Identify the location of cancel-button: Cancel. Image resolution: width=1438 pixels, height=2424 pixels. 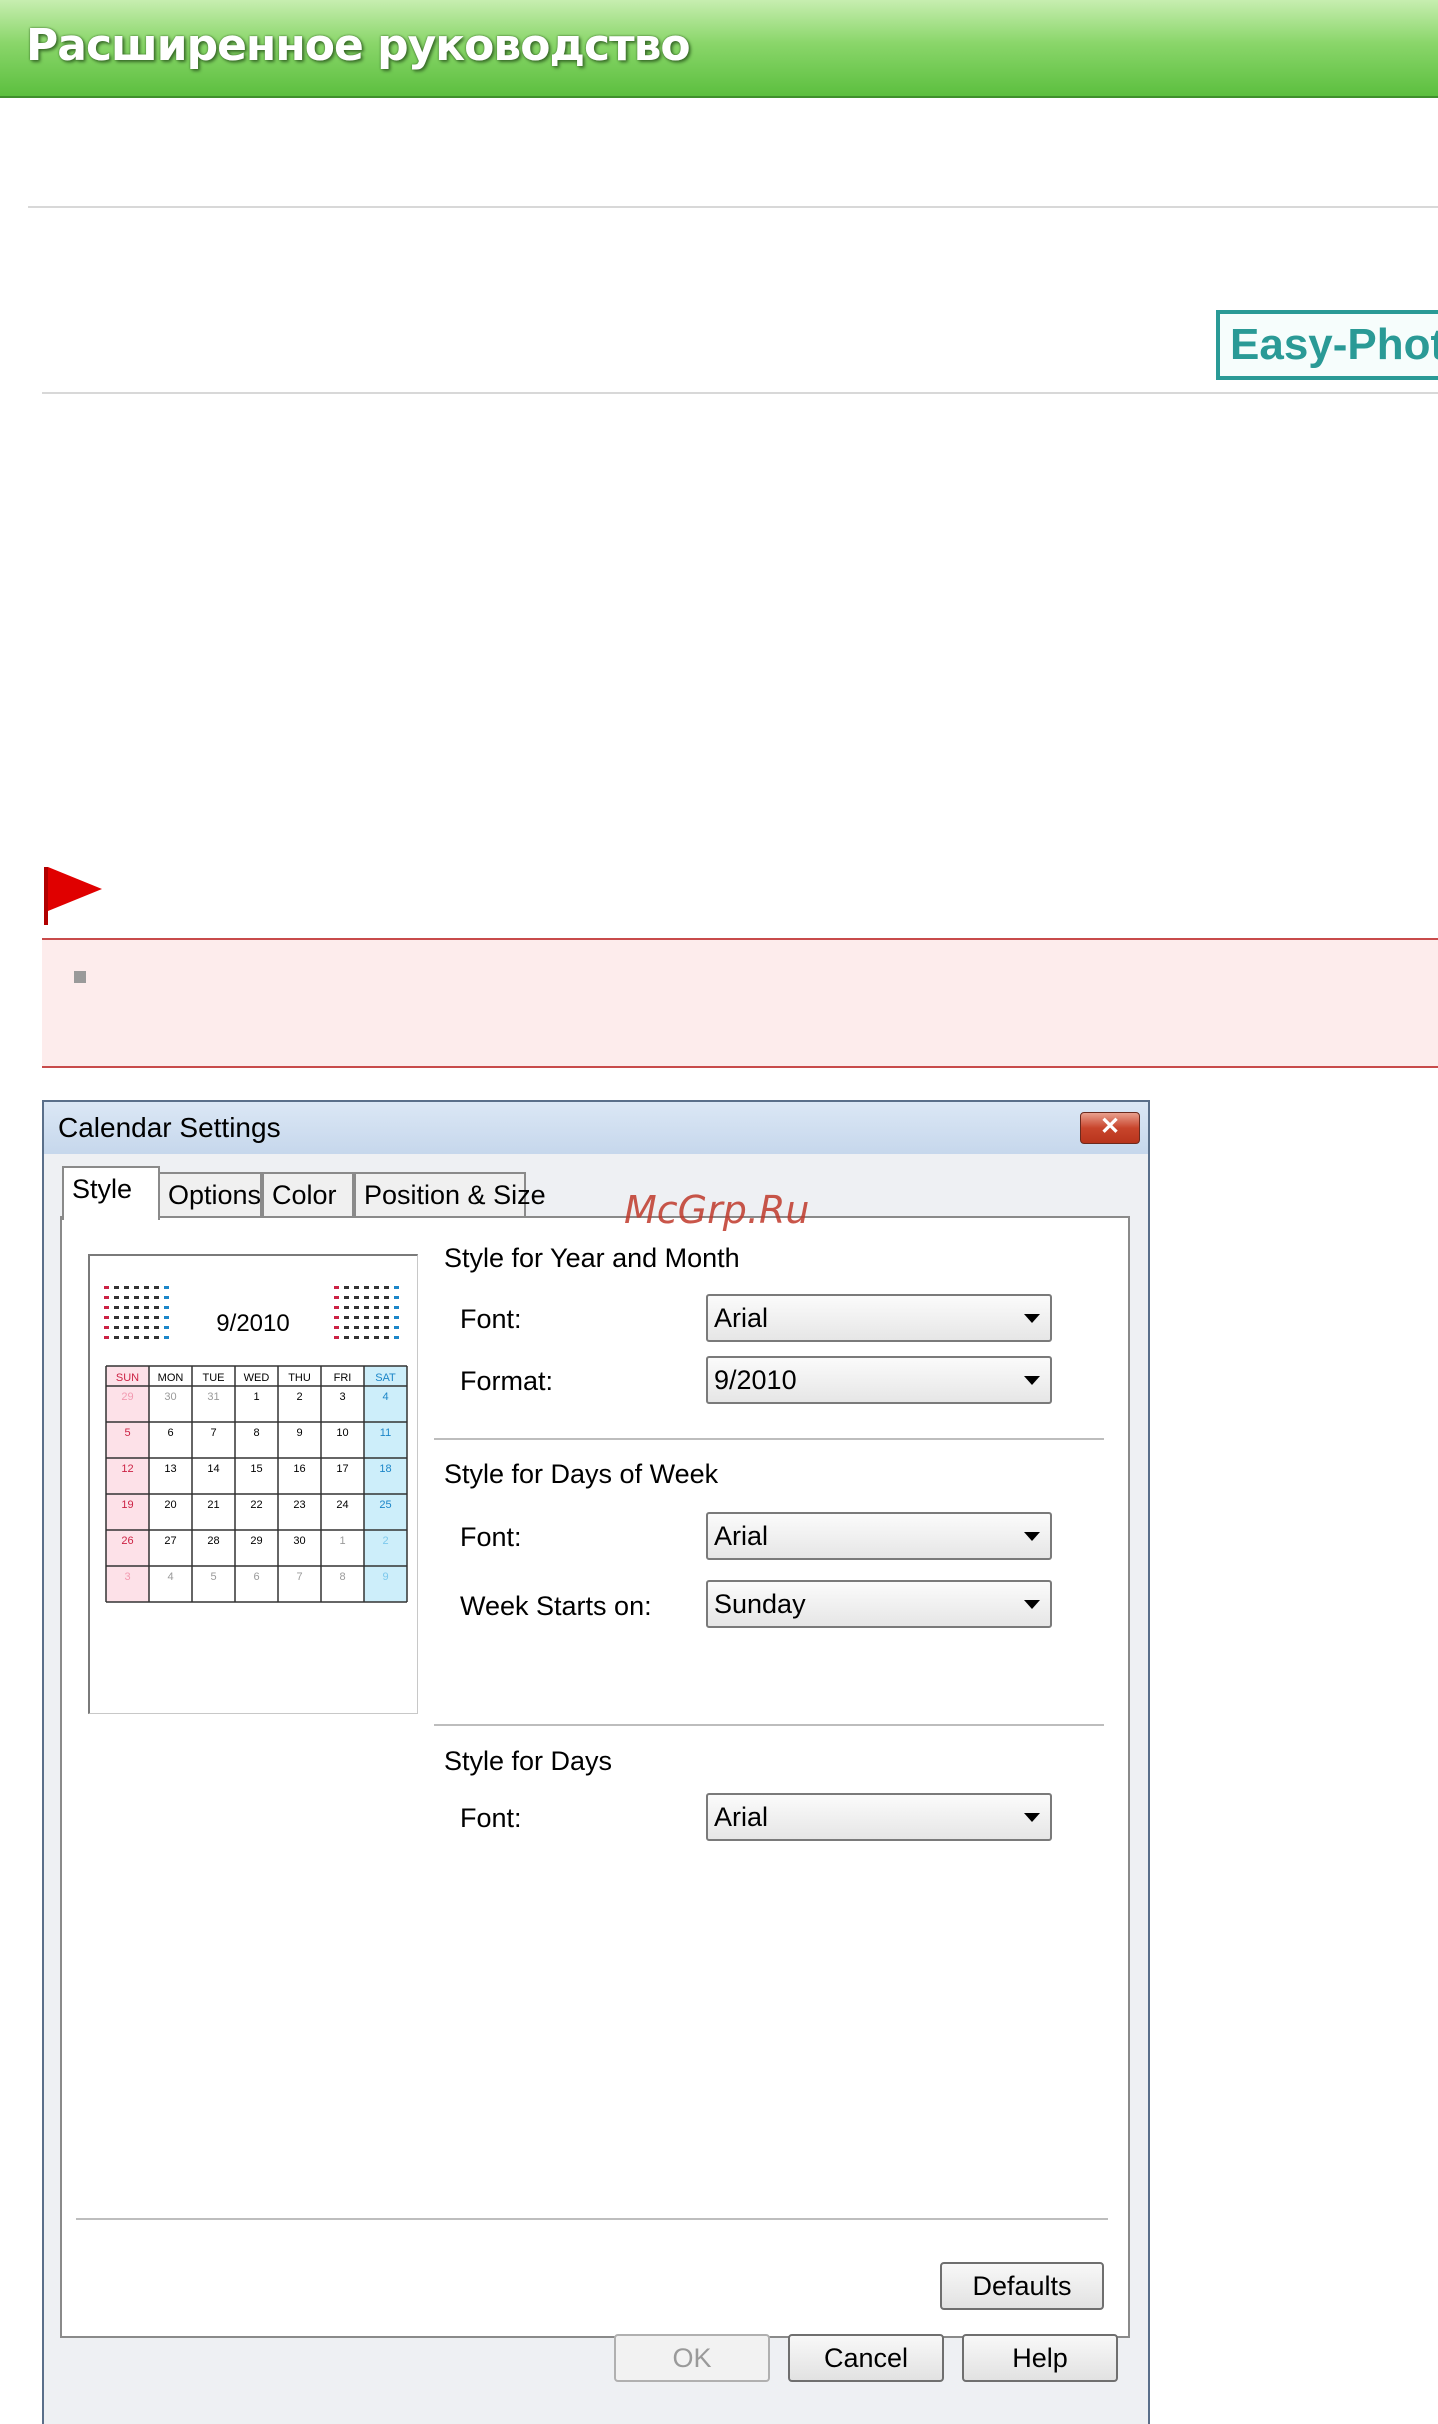
(866, 2358).